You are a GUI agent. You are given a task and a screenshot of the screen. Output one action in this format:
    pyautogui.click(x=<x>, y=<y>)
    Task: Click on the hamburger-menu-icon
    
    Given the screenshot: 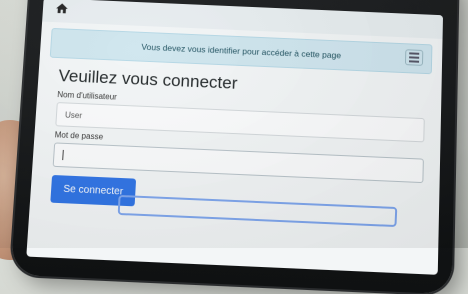 What is the action you would take?
    pyautogui.click(x=414, y=57)
    